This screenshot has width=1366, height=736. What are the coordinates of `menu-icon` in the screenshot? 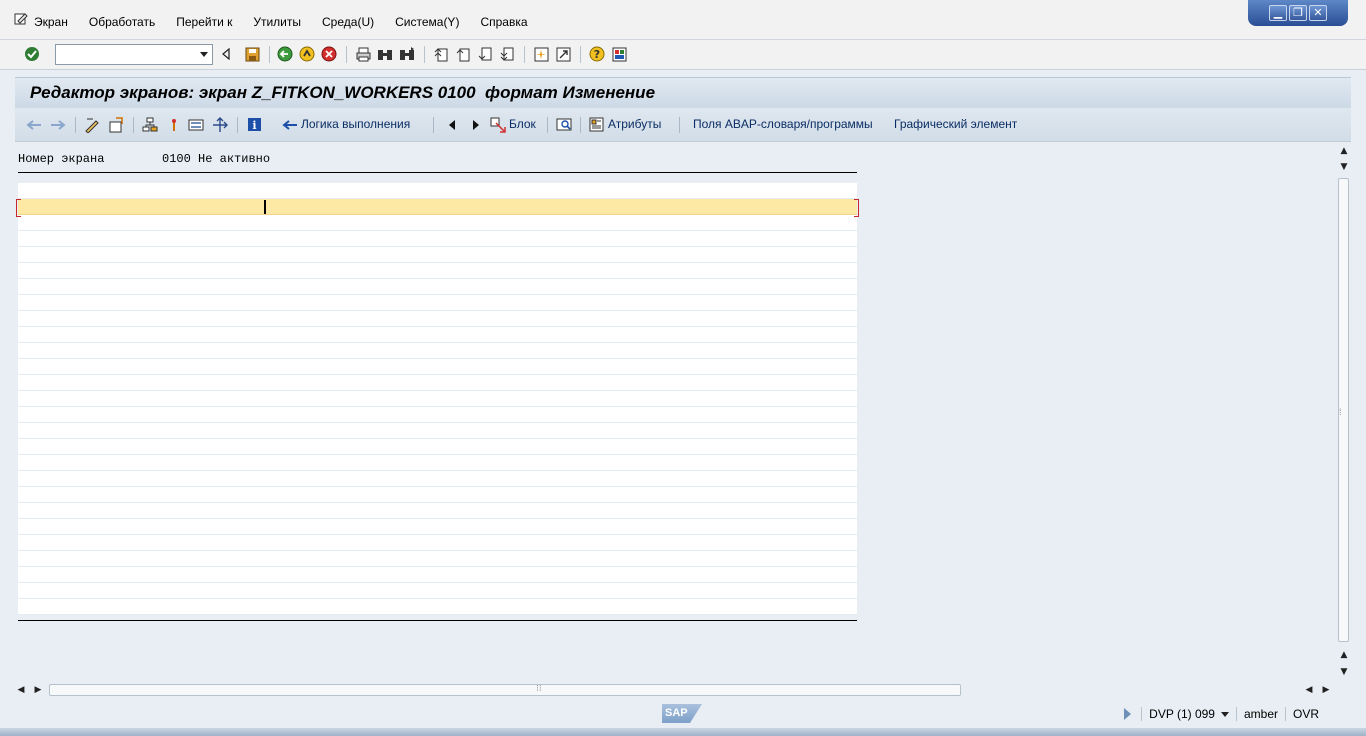 It's located at (21, 19).